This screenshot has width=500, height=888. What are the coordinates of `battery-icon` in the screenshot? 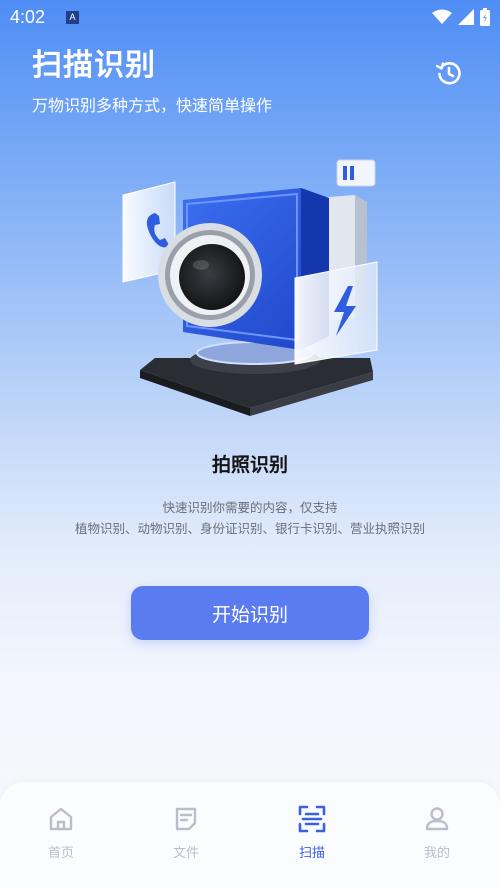 It's located at (485, 17).